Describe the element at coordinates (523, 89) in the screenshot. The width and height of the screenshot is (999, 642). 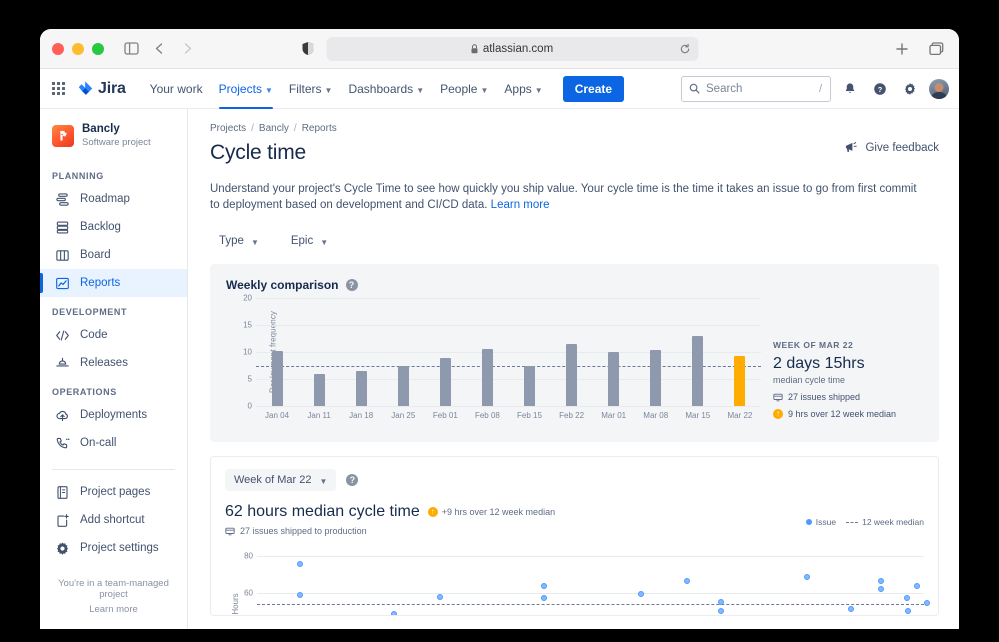
I see `nav-item-apps: Apps ▼` at that location.